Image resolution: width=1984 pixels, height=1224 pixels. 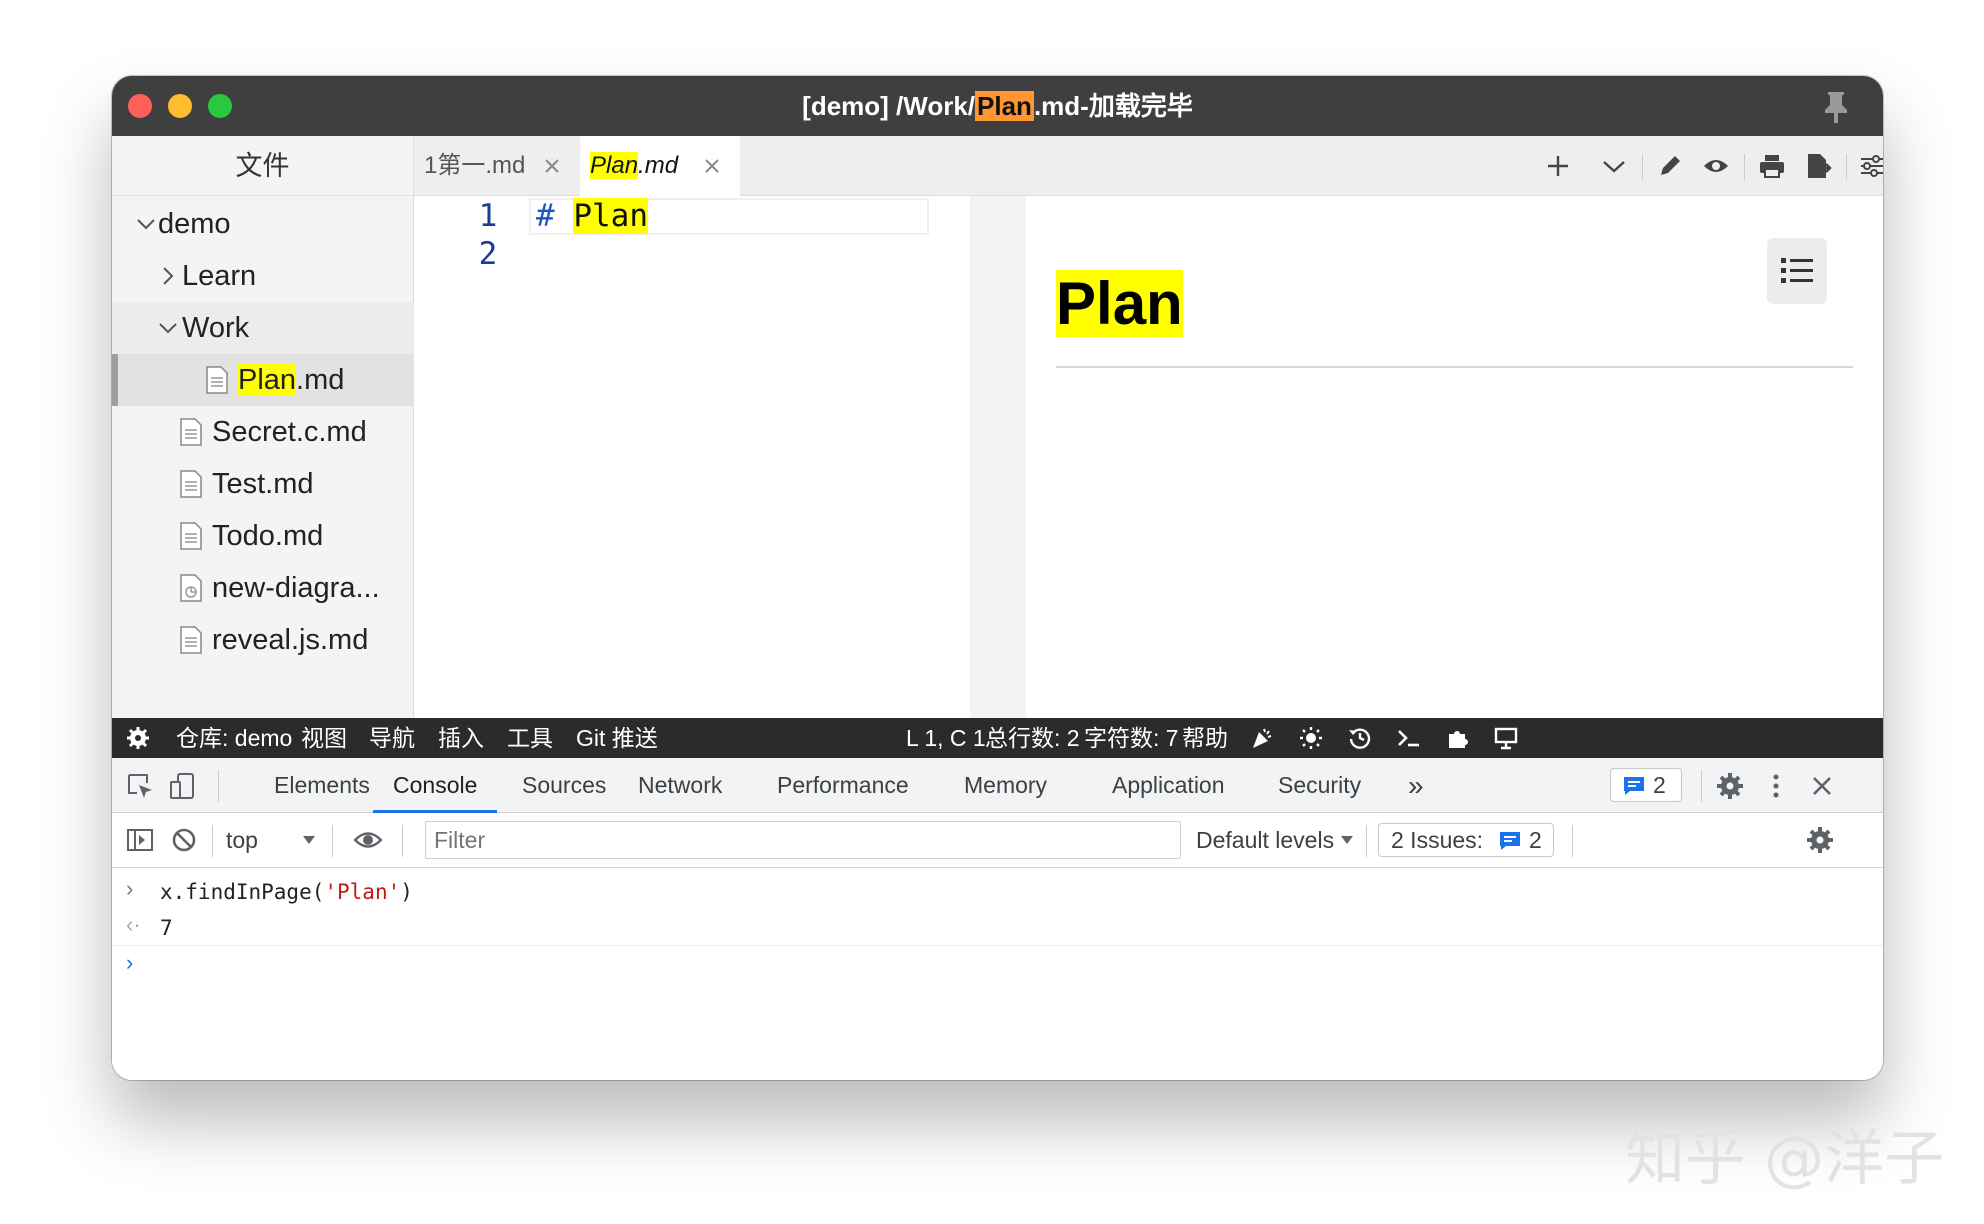 I want to click on chevron-right-icon: ›, so click(x=130, y=888).